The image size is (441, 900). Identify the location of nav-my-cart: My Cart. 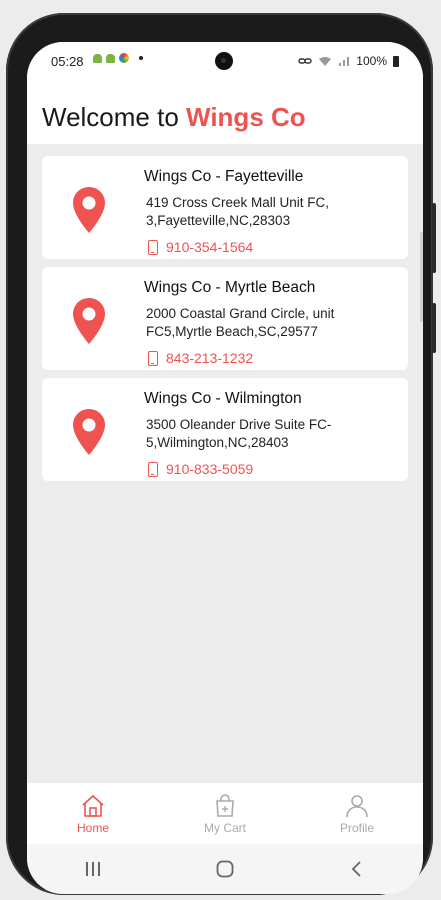
(225, 814).